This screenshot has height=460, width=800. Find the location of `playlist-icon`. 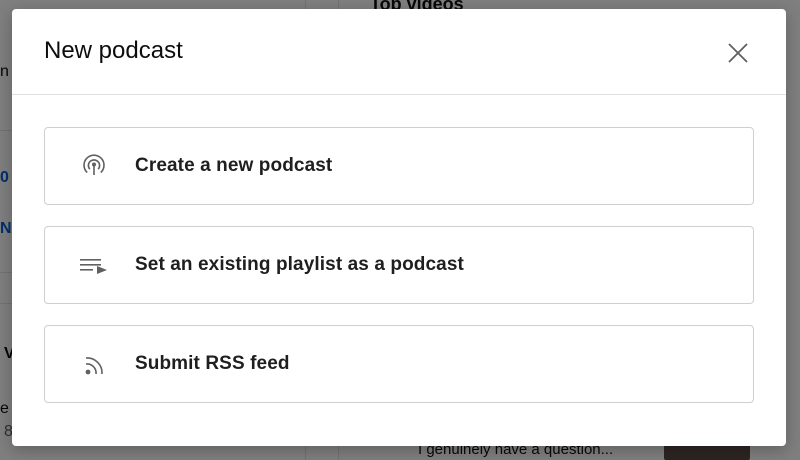

playlist-icon is located at coordinates (94, 265).